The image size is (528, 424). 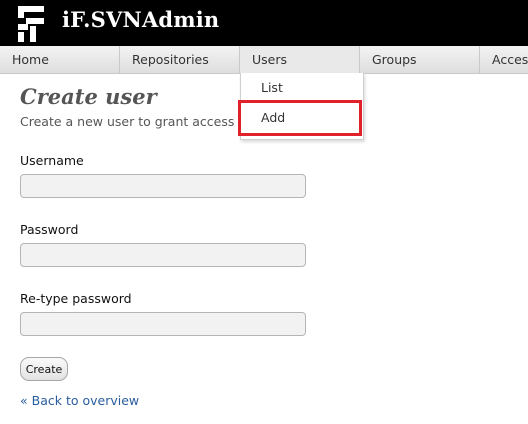 What do you see at coordinates (49, 229) in the screenshot?
I see `password-label: Password` at bounding box center [49, 229].